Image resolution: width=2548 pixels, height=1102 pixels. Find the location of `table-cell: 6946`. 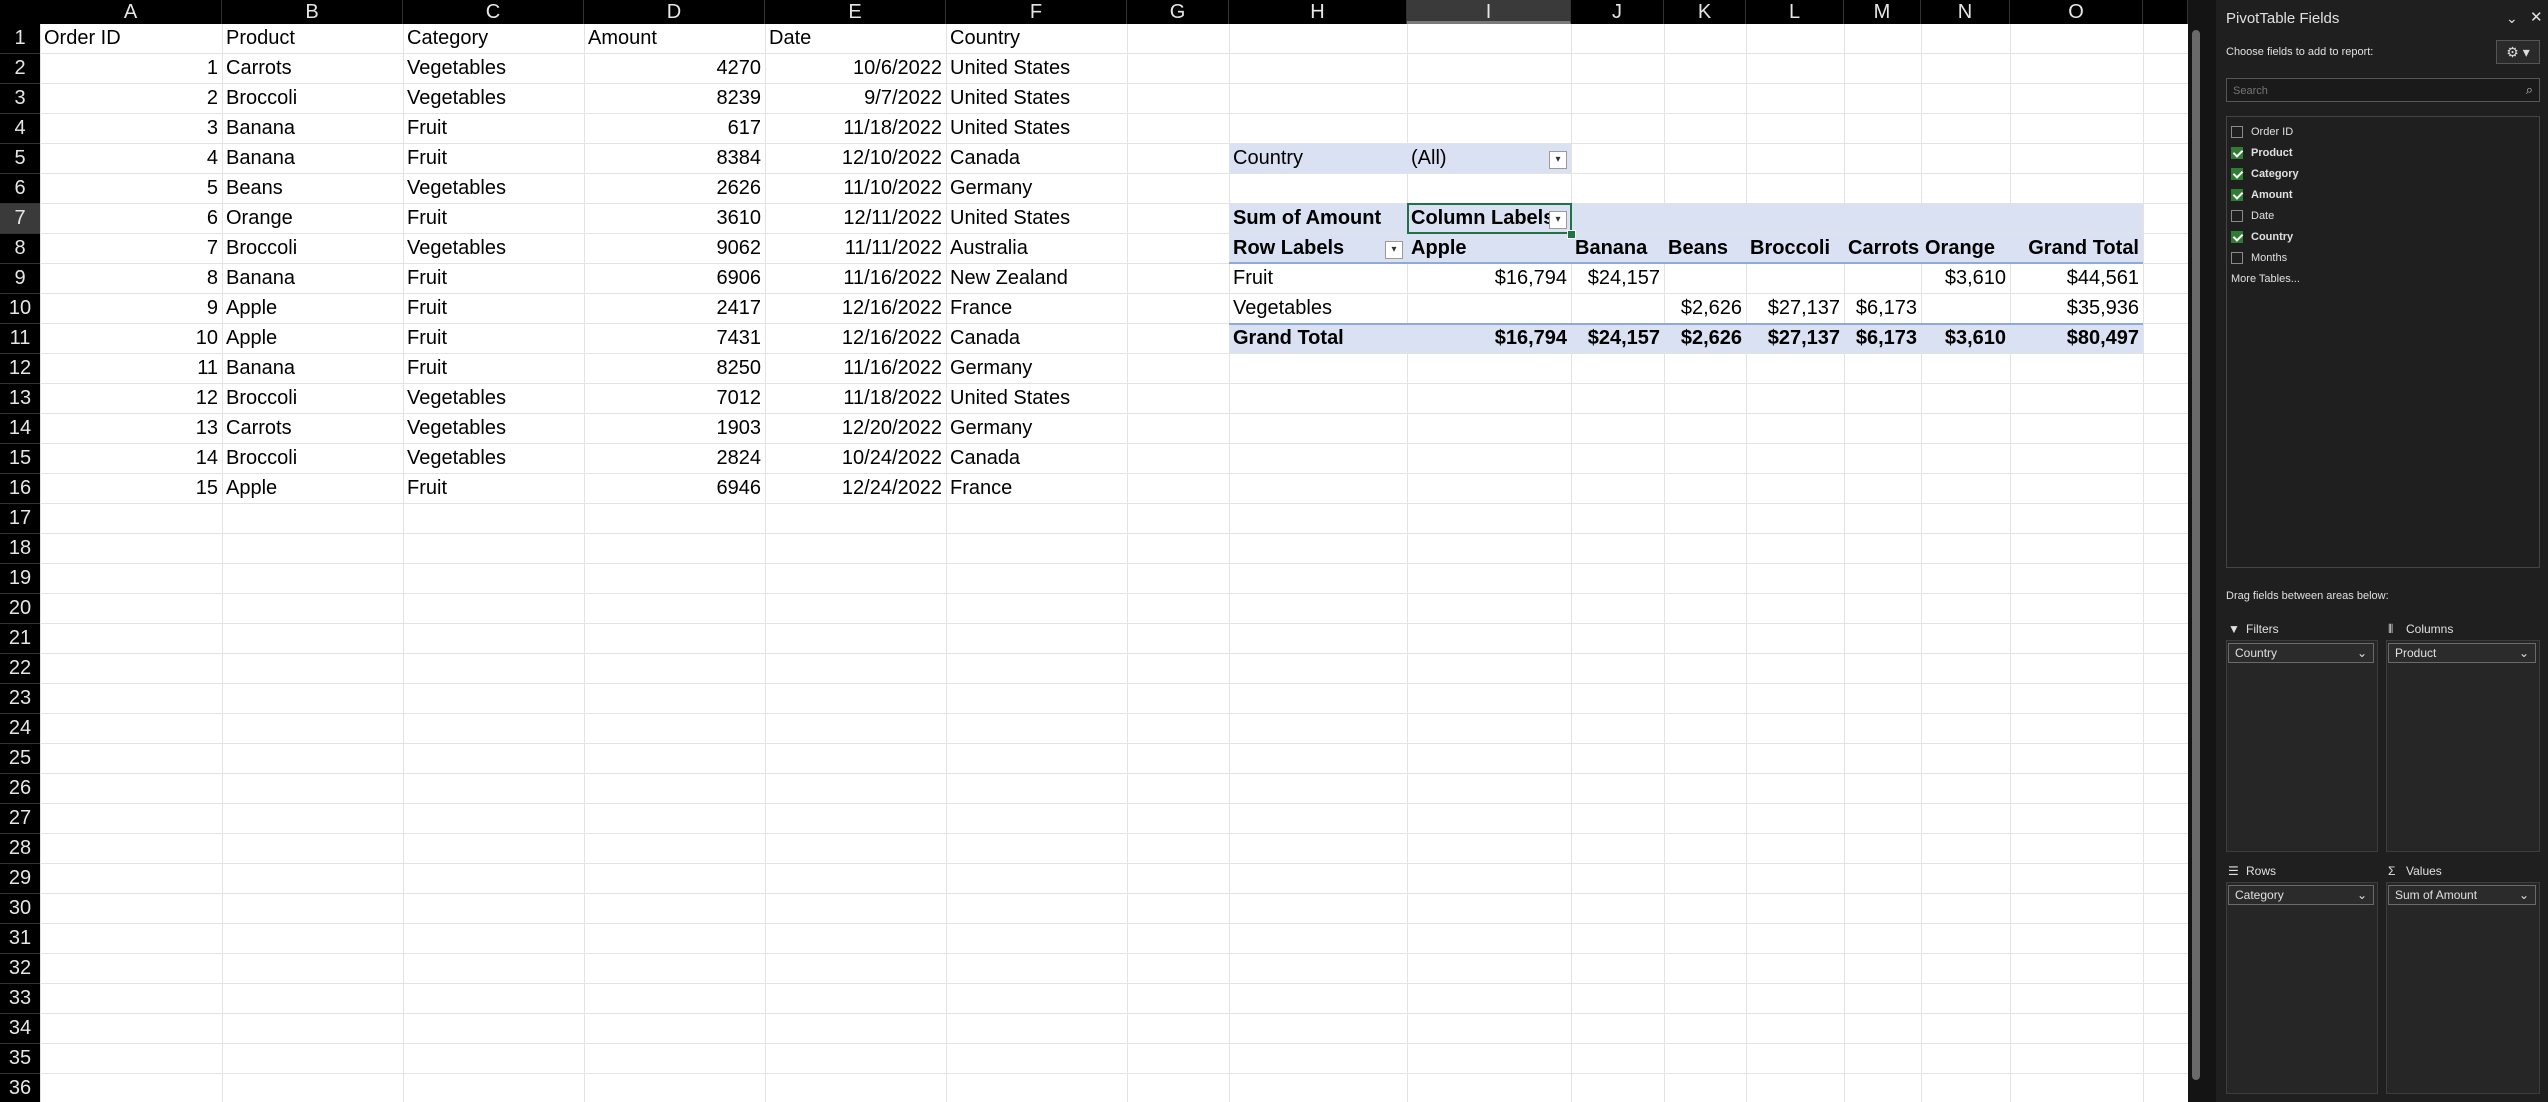

table-cell: 6946 is located at coordinates (674, 488).